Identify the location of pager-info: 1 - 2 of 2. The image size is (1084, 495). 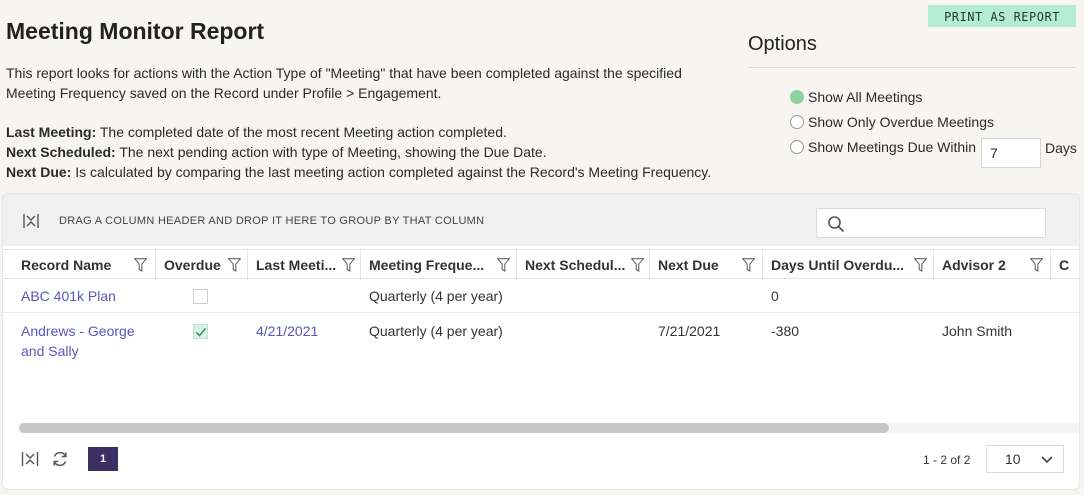
(947, 460).